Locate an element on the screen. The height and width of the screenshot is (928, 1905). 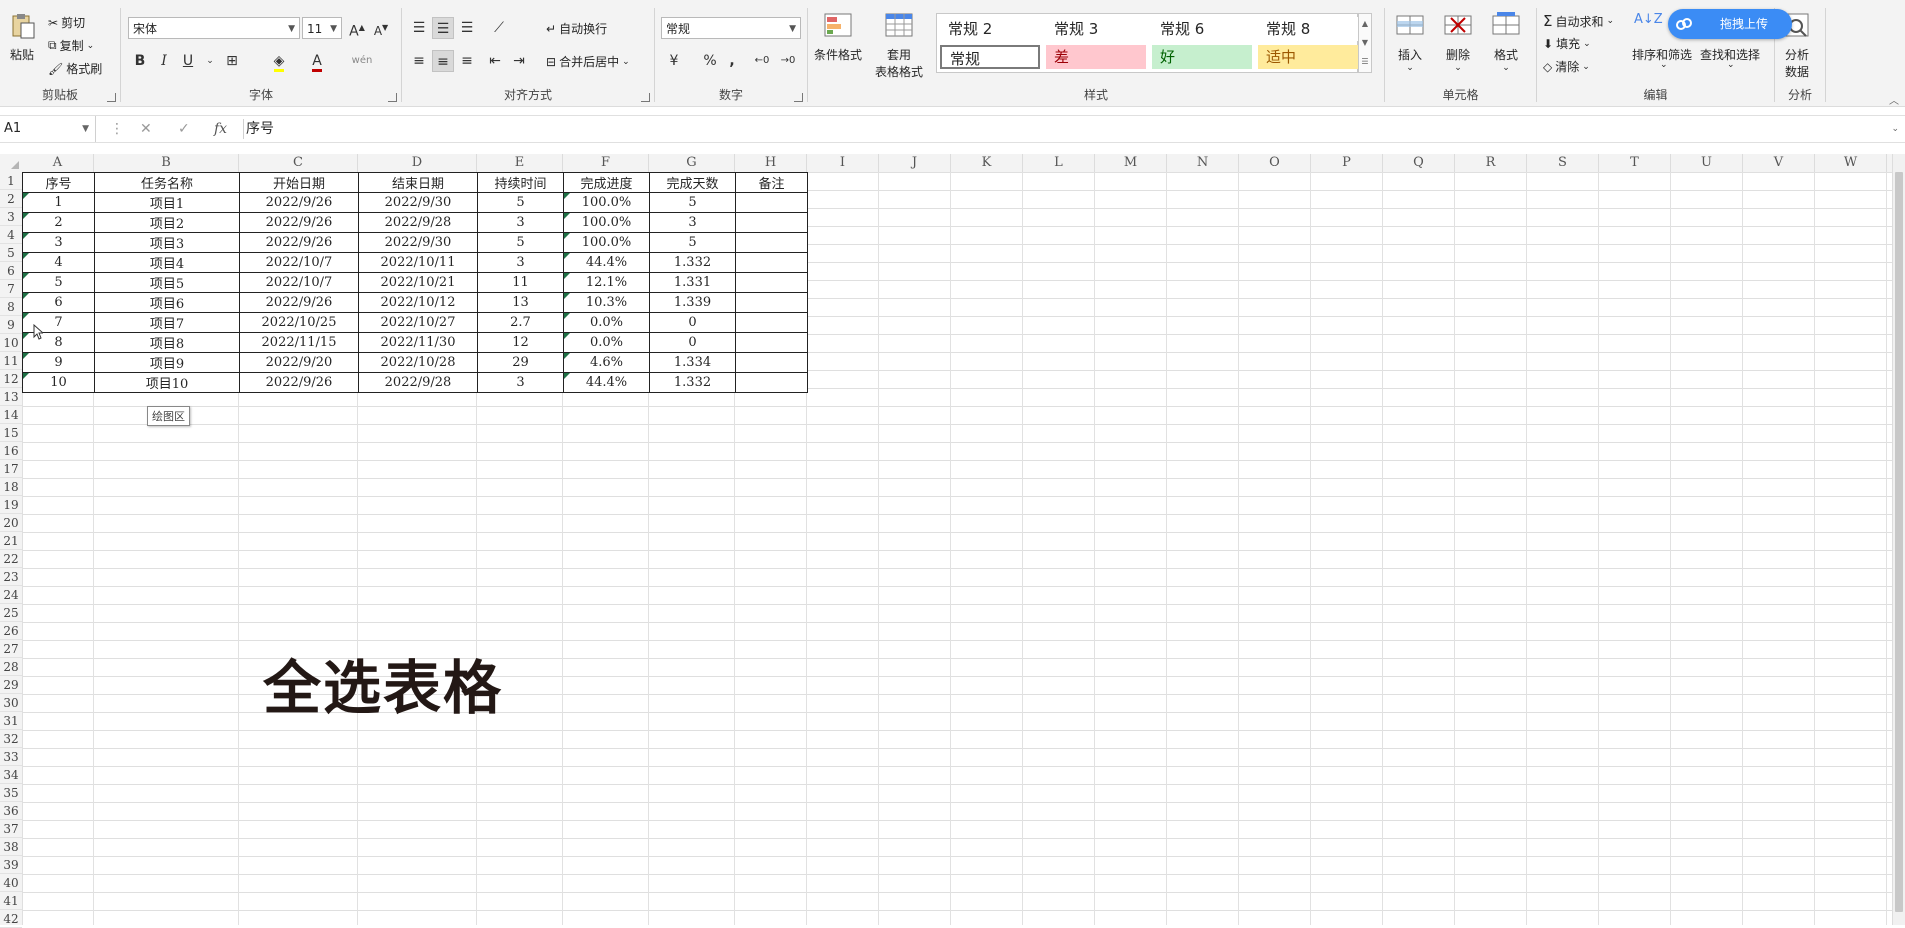
table-cell: 4.6% is located at coordinates (606, 362).